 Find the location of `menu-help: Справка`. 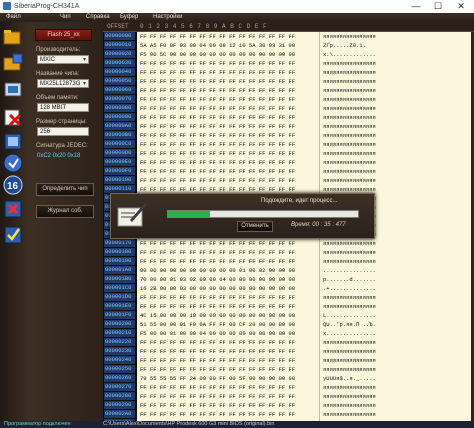

menu-help: Справка is located at coordinates (98, 17).